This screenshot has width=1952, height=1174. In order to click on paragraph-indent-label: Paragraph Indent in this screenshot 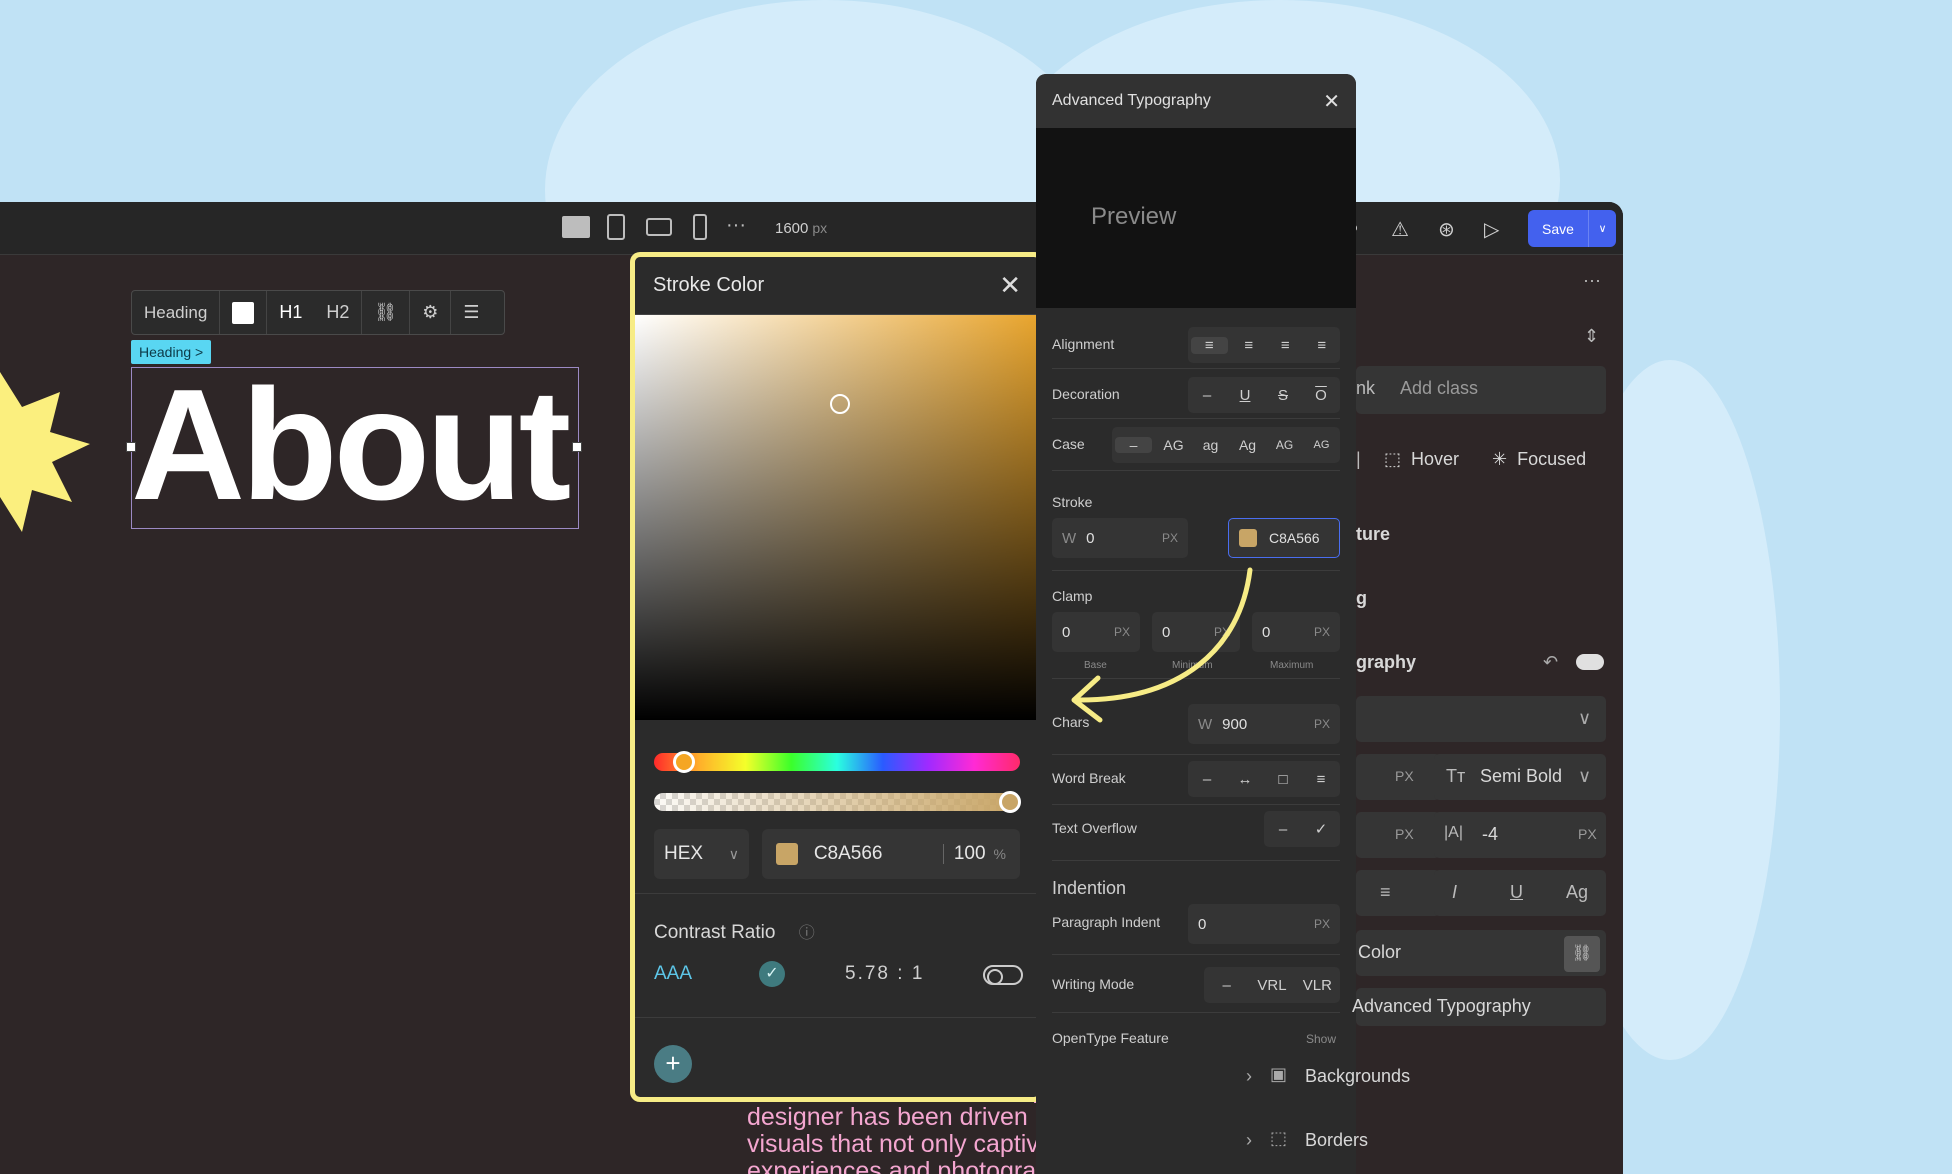, I will do `click(1106, 922)`.